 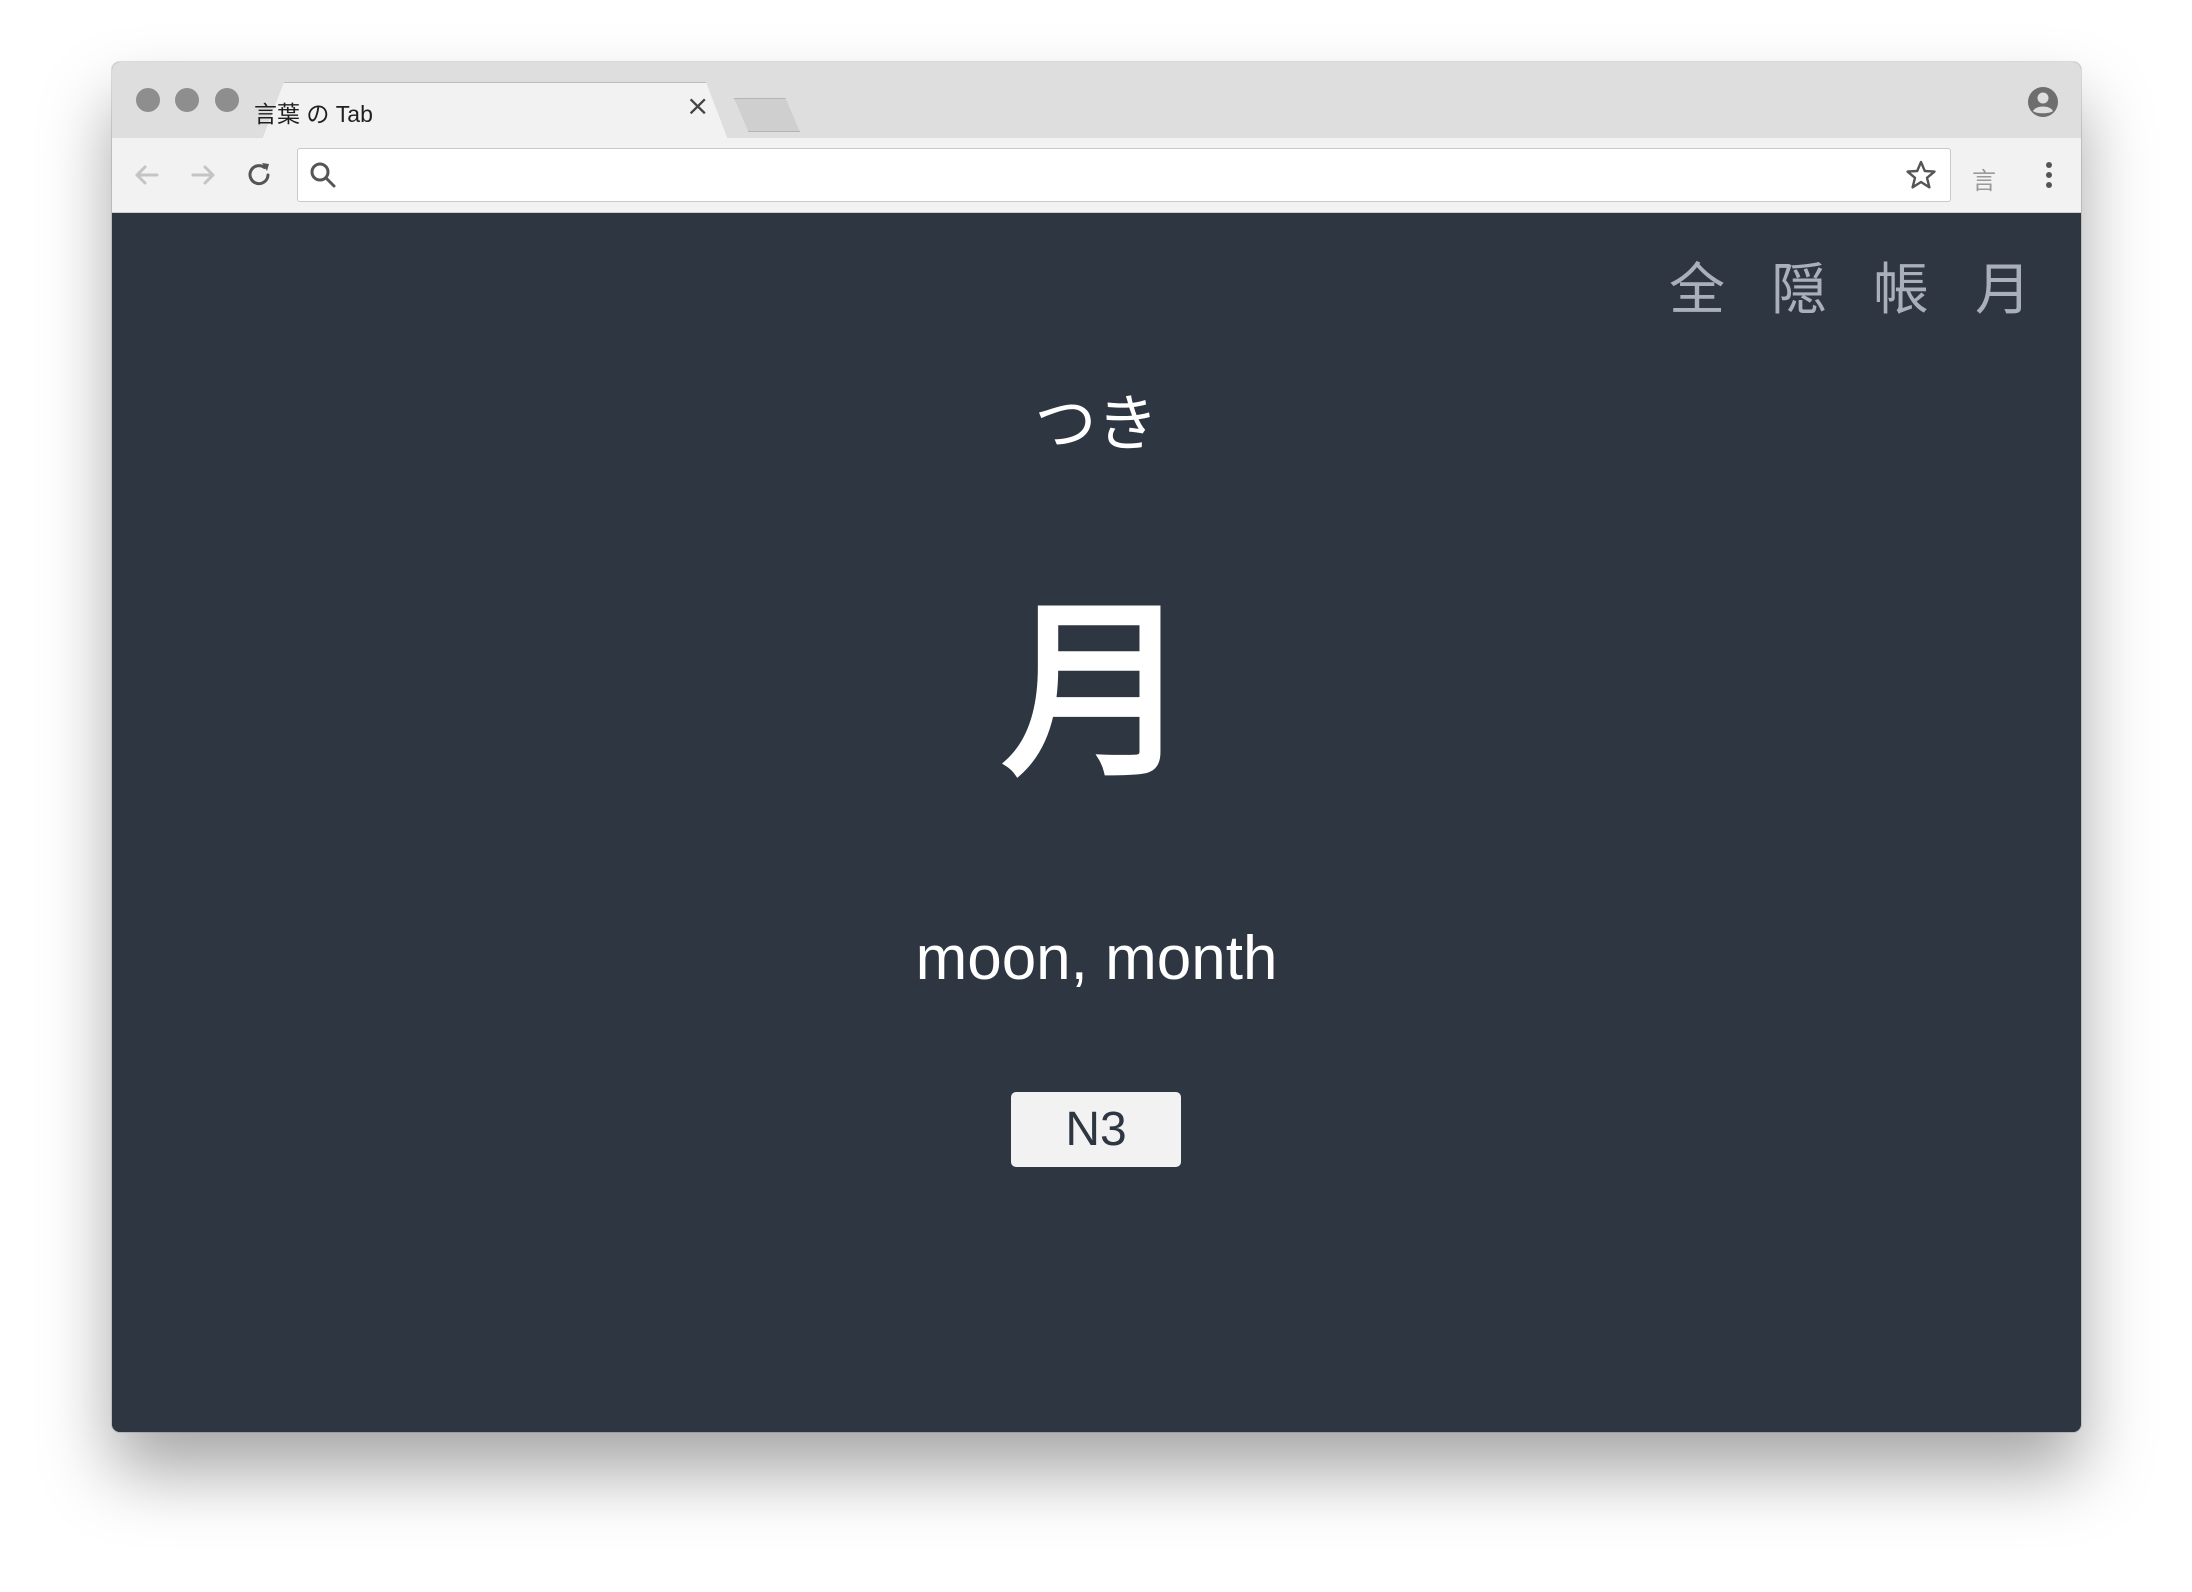 I want to click on reload-icon, so click(x=259, y=175).